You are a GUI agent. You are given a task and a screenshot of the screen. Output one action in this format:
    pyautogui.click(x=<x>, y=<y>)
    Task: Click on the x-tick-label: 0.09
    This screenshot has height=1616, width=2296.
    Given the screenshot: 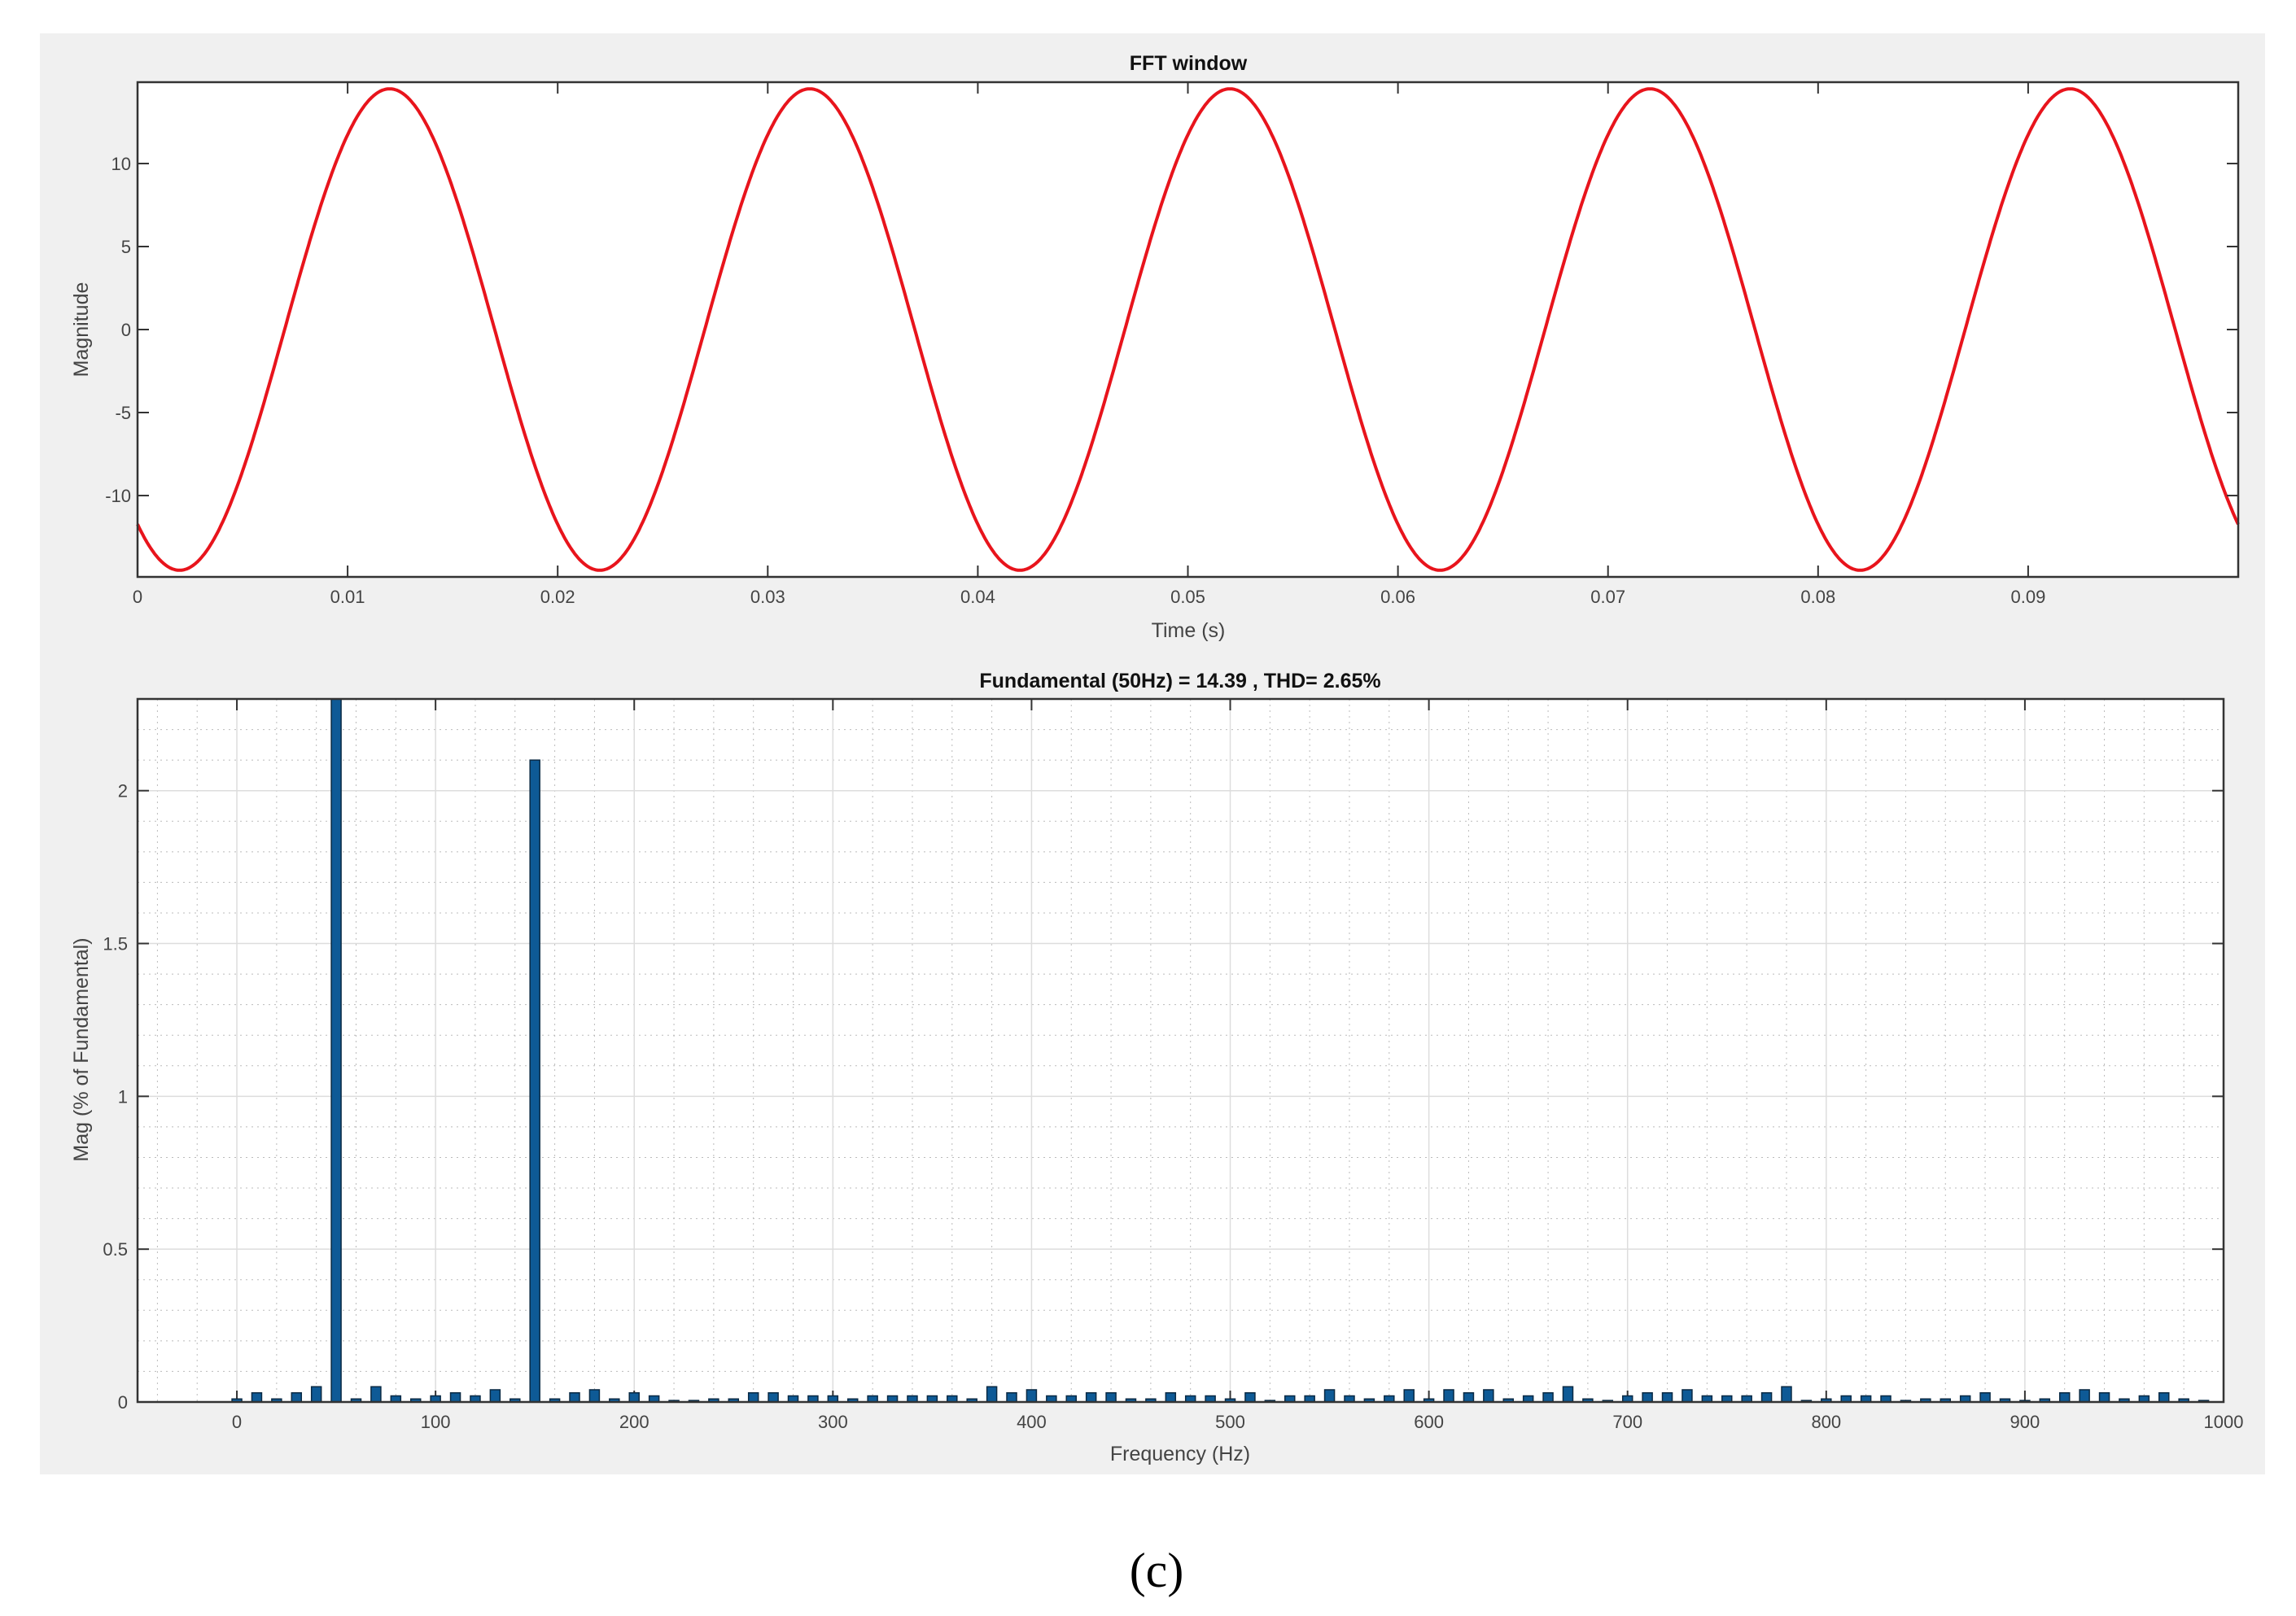 What is the action you would take?
    pyautogui.click(x=2028, y=597)
    